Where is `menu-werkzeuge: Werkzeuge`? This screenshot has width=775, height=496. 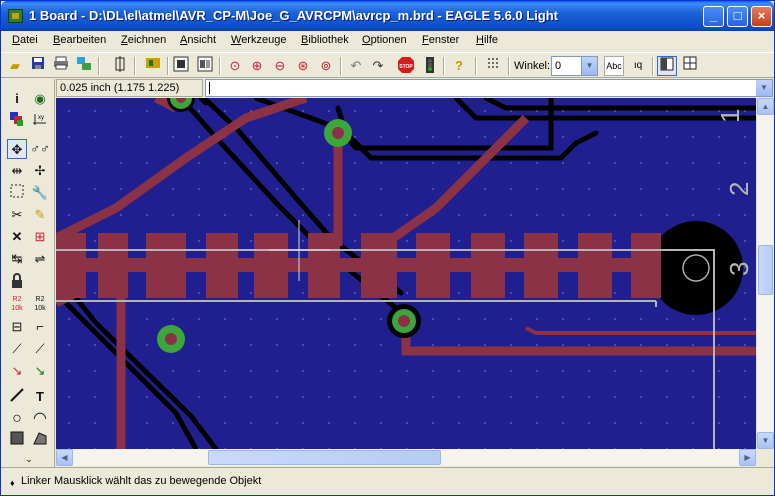
menu-werkzeuge: Werkzeuge is located at coordinates (258, 40).